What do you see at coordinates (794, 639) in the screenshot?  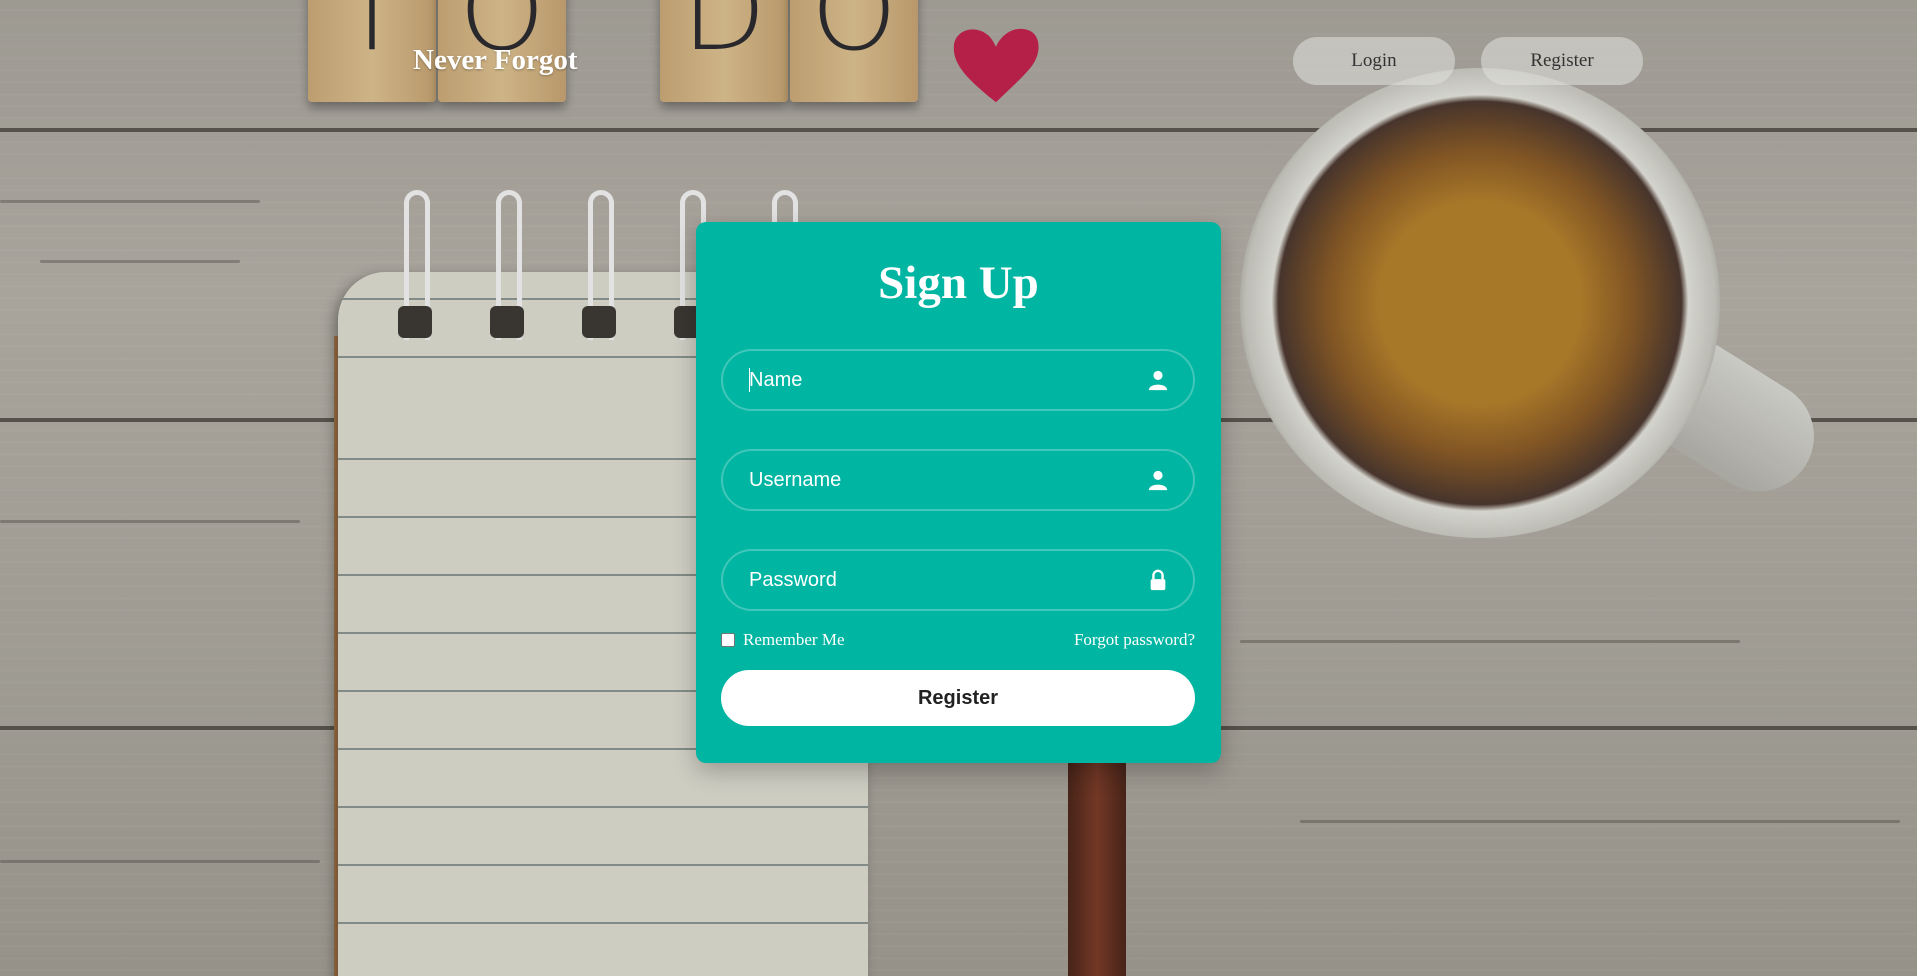 I see `remember-label: Remember Me` at bounding box center [794, 639].